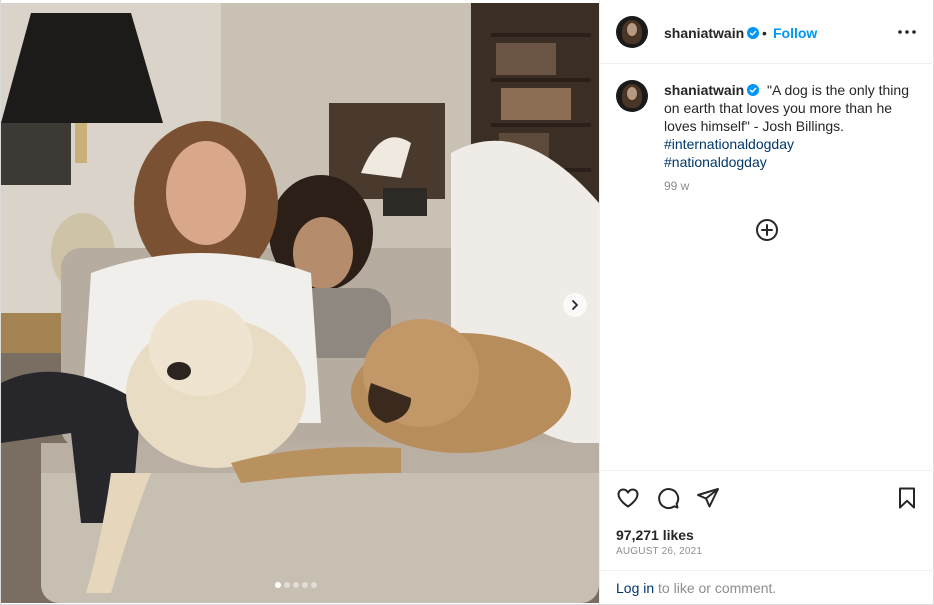  I want to click on bookmark-icon, so click(907, 498).